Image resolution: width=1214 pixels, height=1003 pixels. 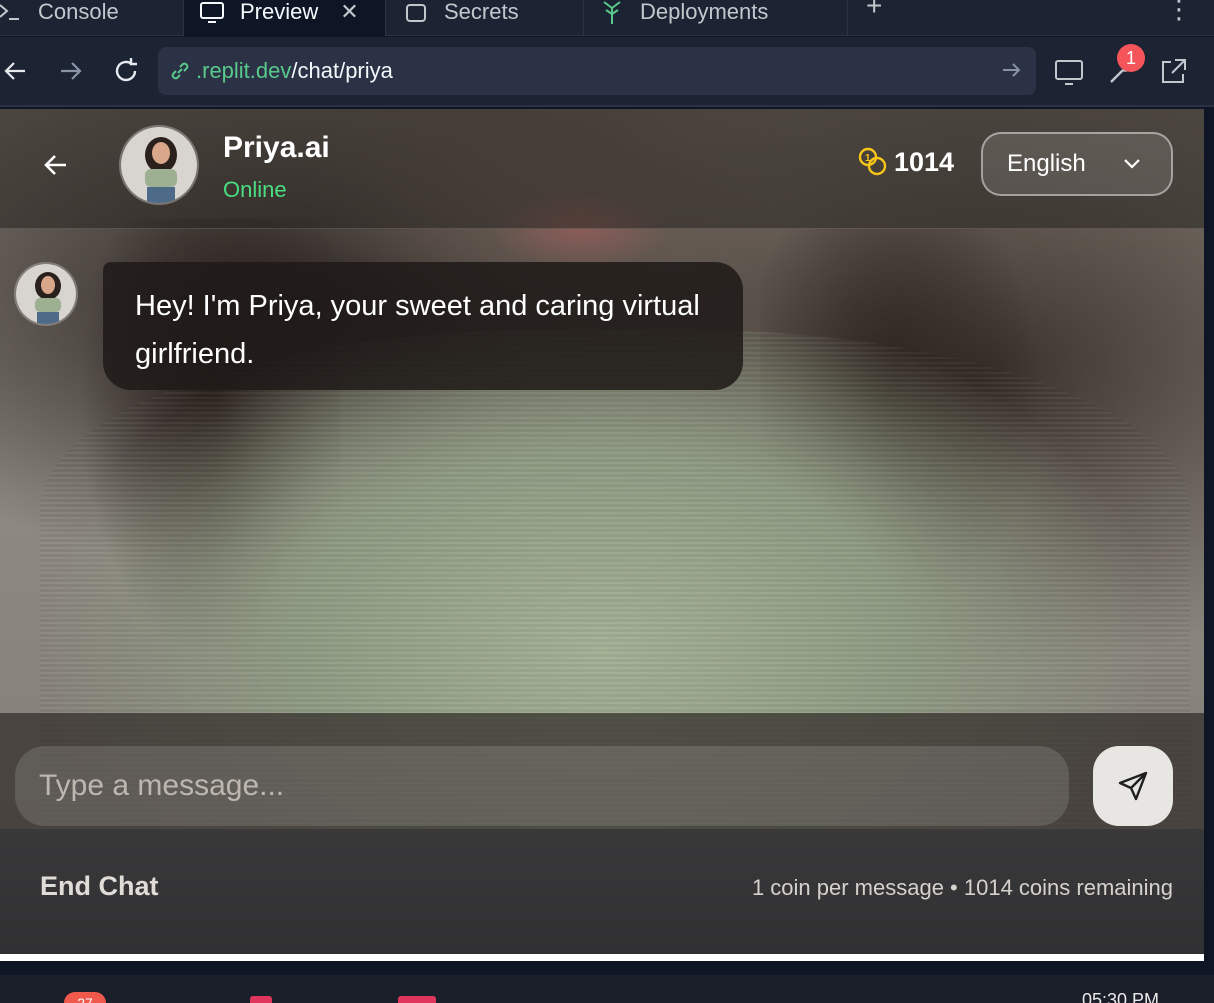 What do you see at coordinates (924, 161) in the screenshot?
I see `coin-count: 1014` at bounding box center [924, 161].